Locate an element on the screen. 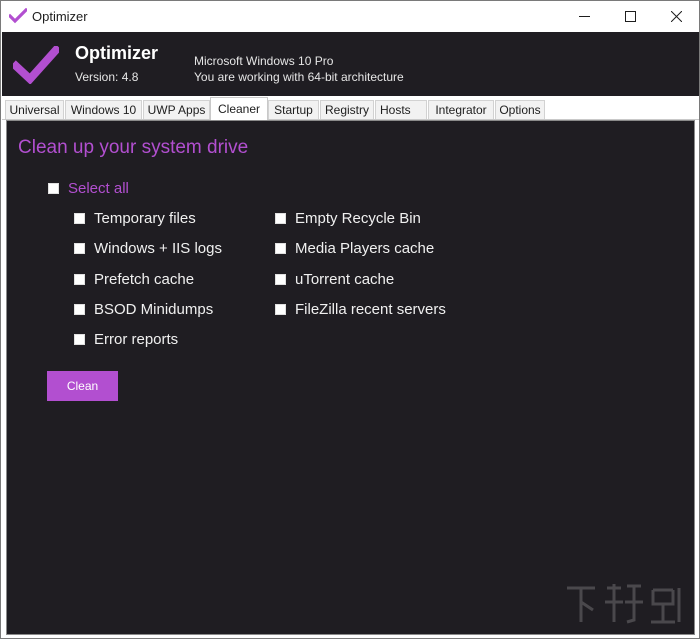 This screenshot has height=639, width=700. tab-universal: Universal is located at coordinates (34, 109).